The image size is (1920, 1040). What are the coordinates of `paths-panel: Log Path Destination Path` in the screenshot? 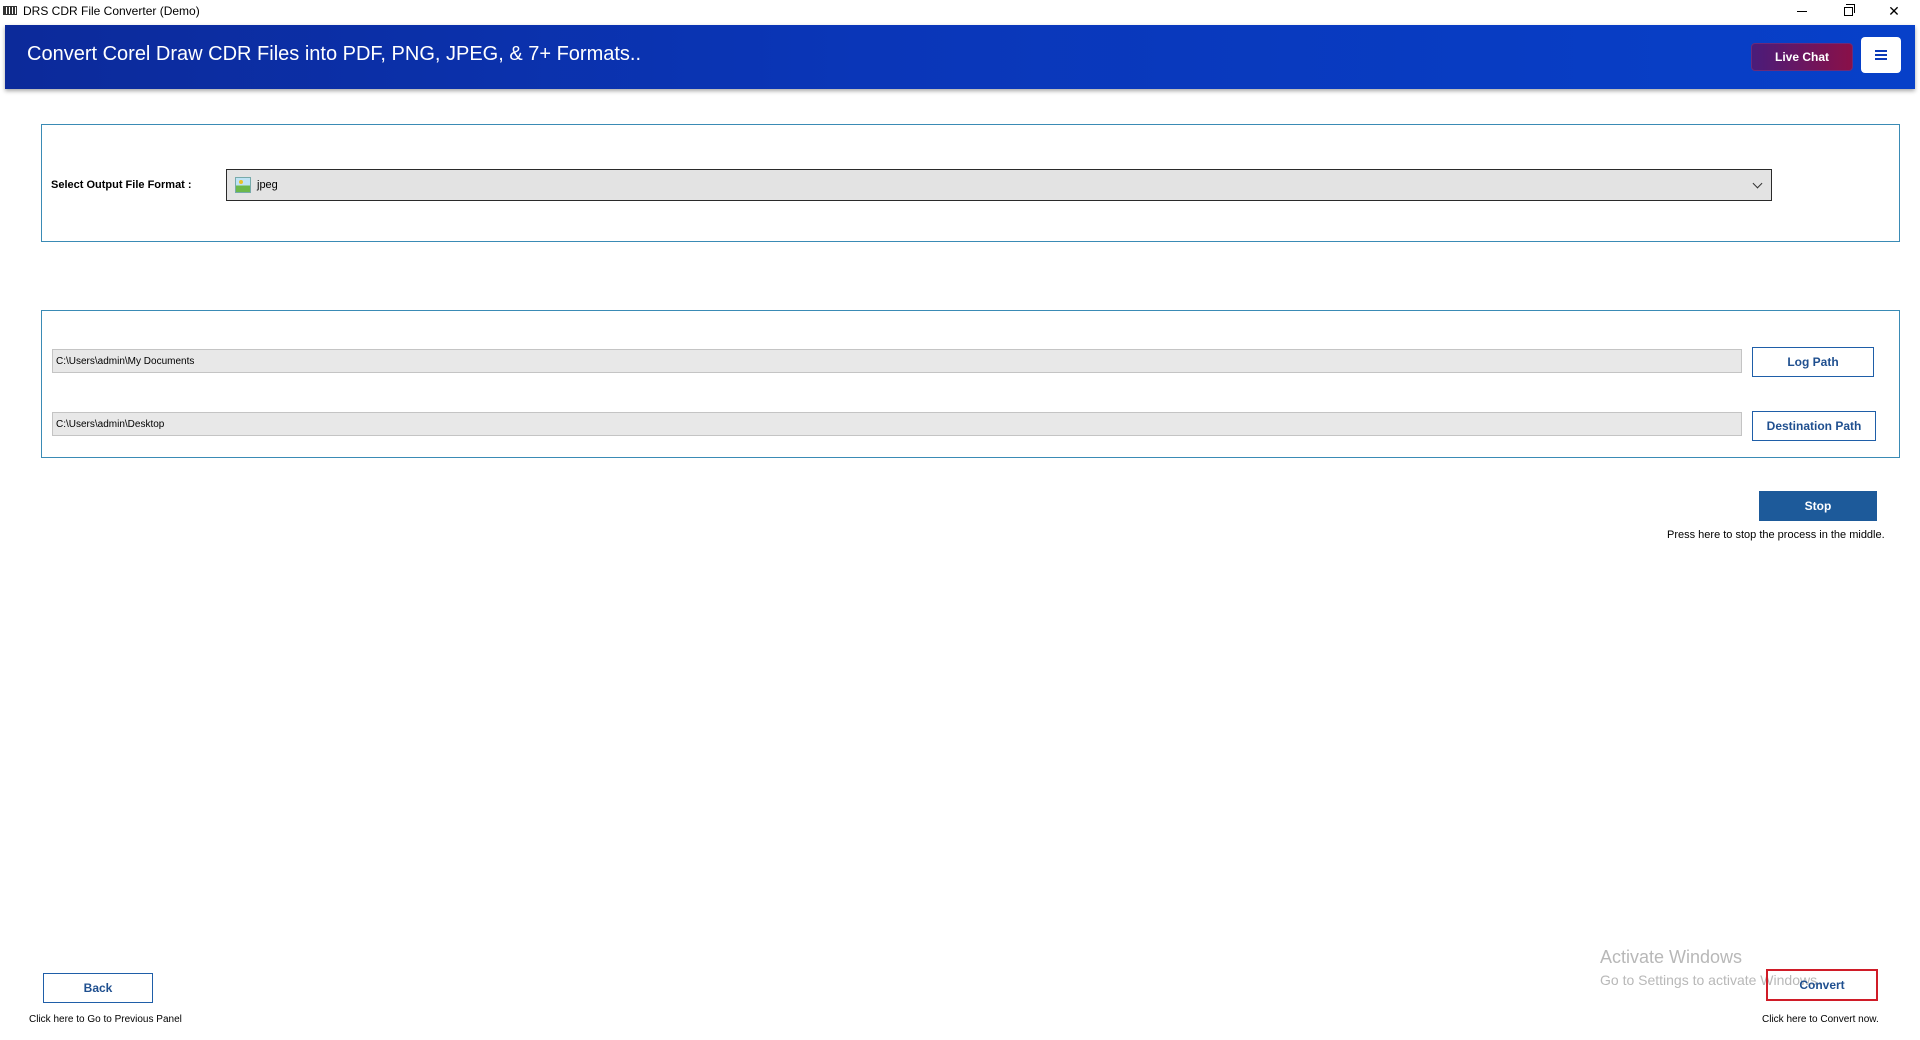 It's located at (970, 384).